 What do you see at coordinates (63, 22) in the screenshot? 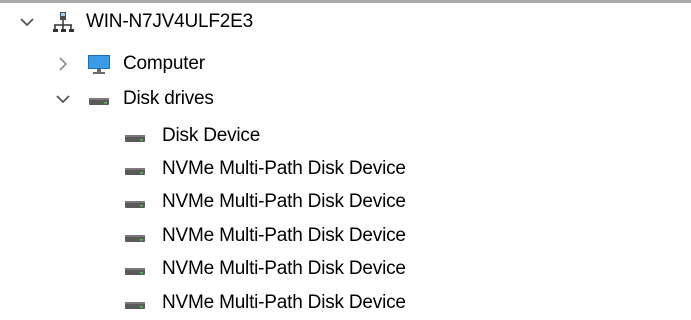
I see `computer-network-icon` at bounding box center [63, 22].